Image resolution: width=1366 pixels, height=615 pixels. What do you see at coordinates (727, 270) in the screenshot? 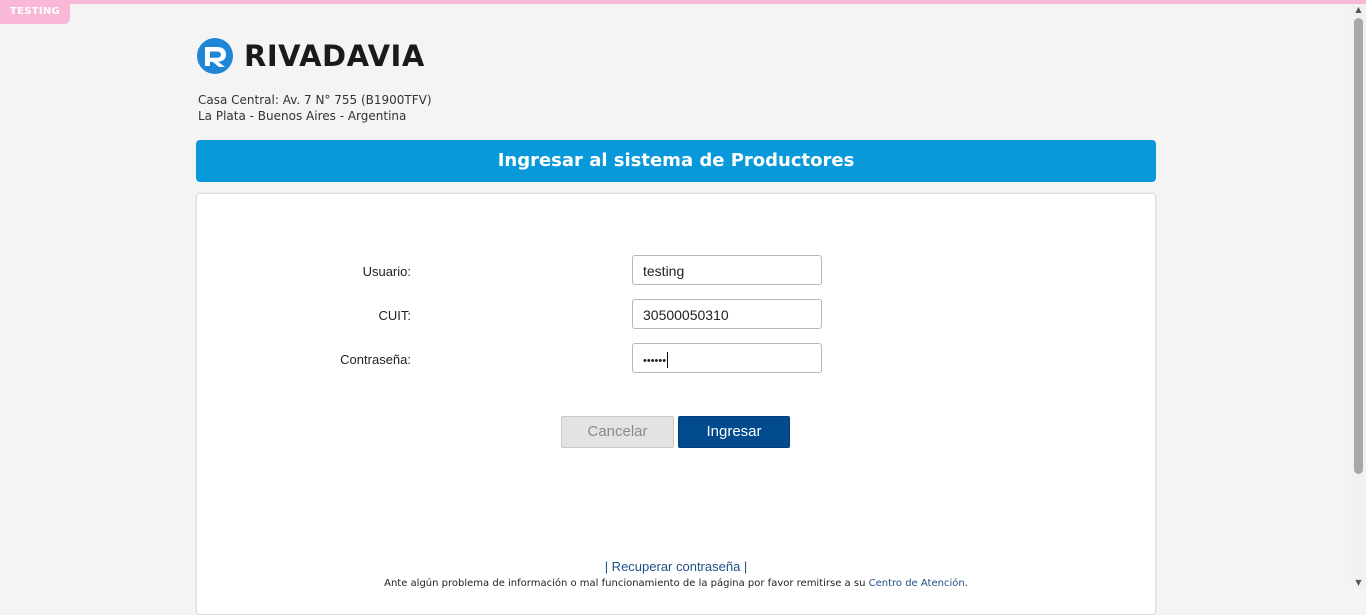
I see `usuario-input: testing` at bounding box center [727, 270].